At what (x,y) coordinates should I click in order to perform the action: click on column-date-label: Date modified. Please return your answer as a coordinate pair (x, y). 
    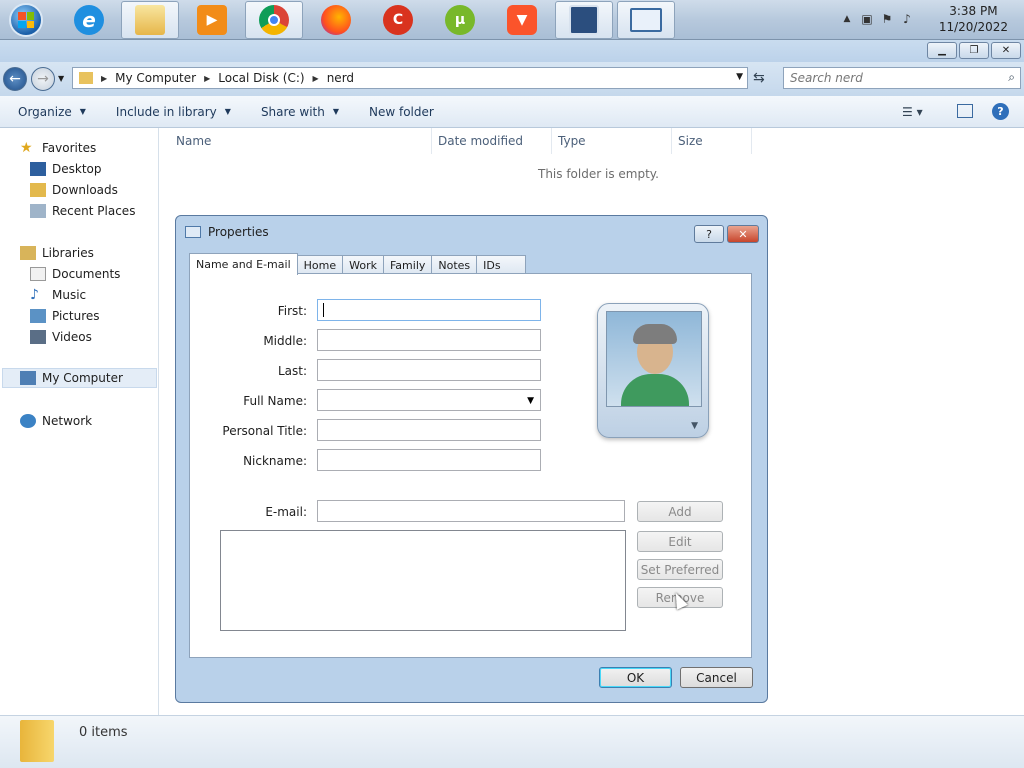
    Looking at the image, I should click on (481, 141).